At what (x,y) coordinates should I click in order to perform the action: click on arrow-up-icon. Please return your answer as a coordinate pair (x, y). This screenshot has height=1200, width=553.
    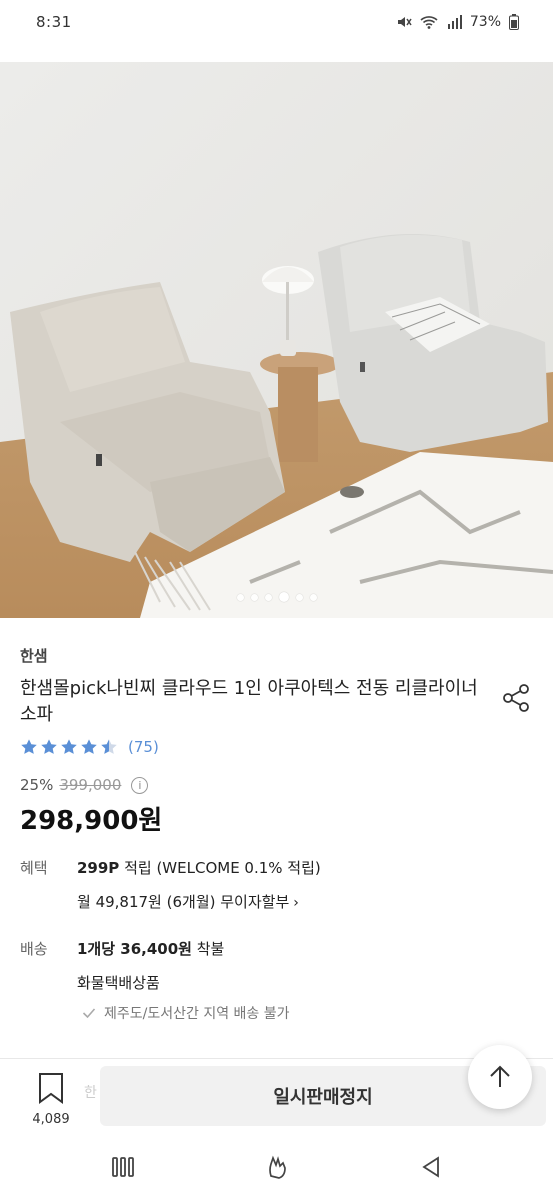
    Looking at the image, I should click on (500, 1076).